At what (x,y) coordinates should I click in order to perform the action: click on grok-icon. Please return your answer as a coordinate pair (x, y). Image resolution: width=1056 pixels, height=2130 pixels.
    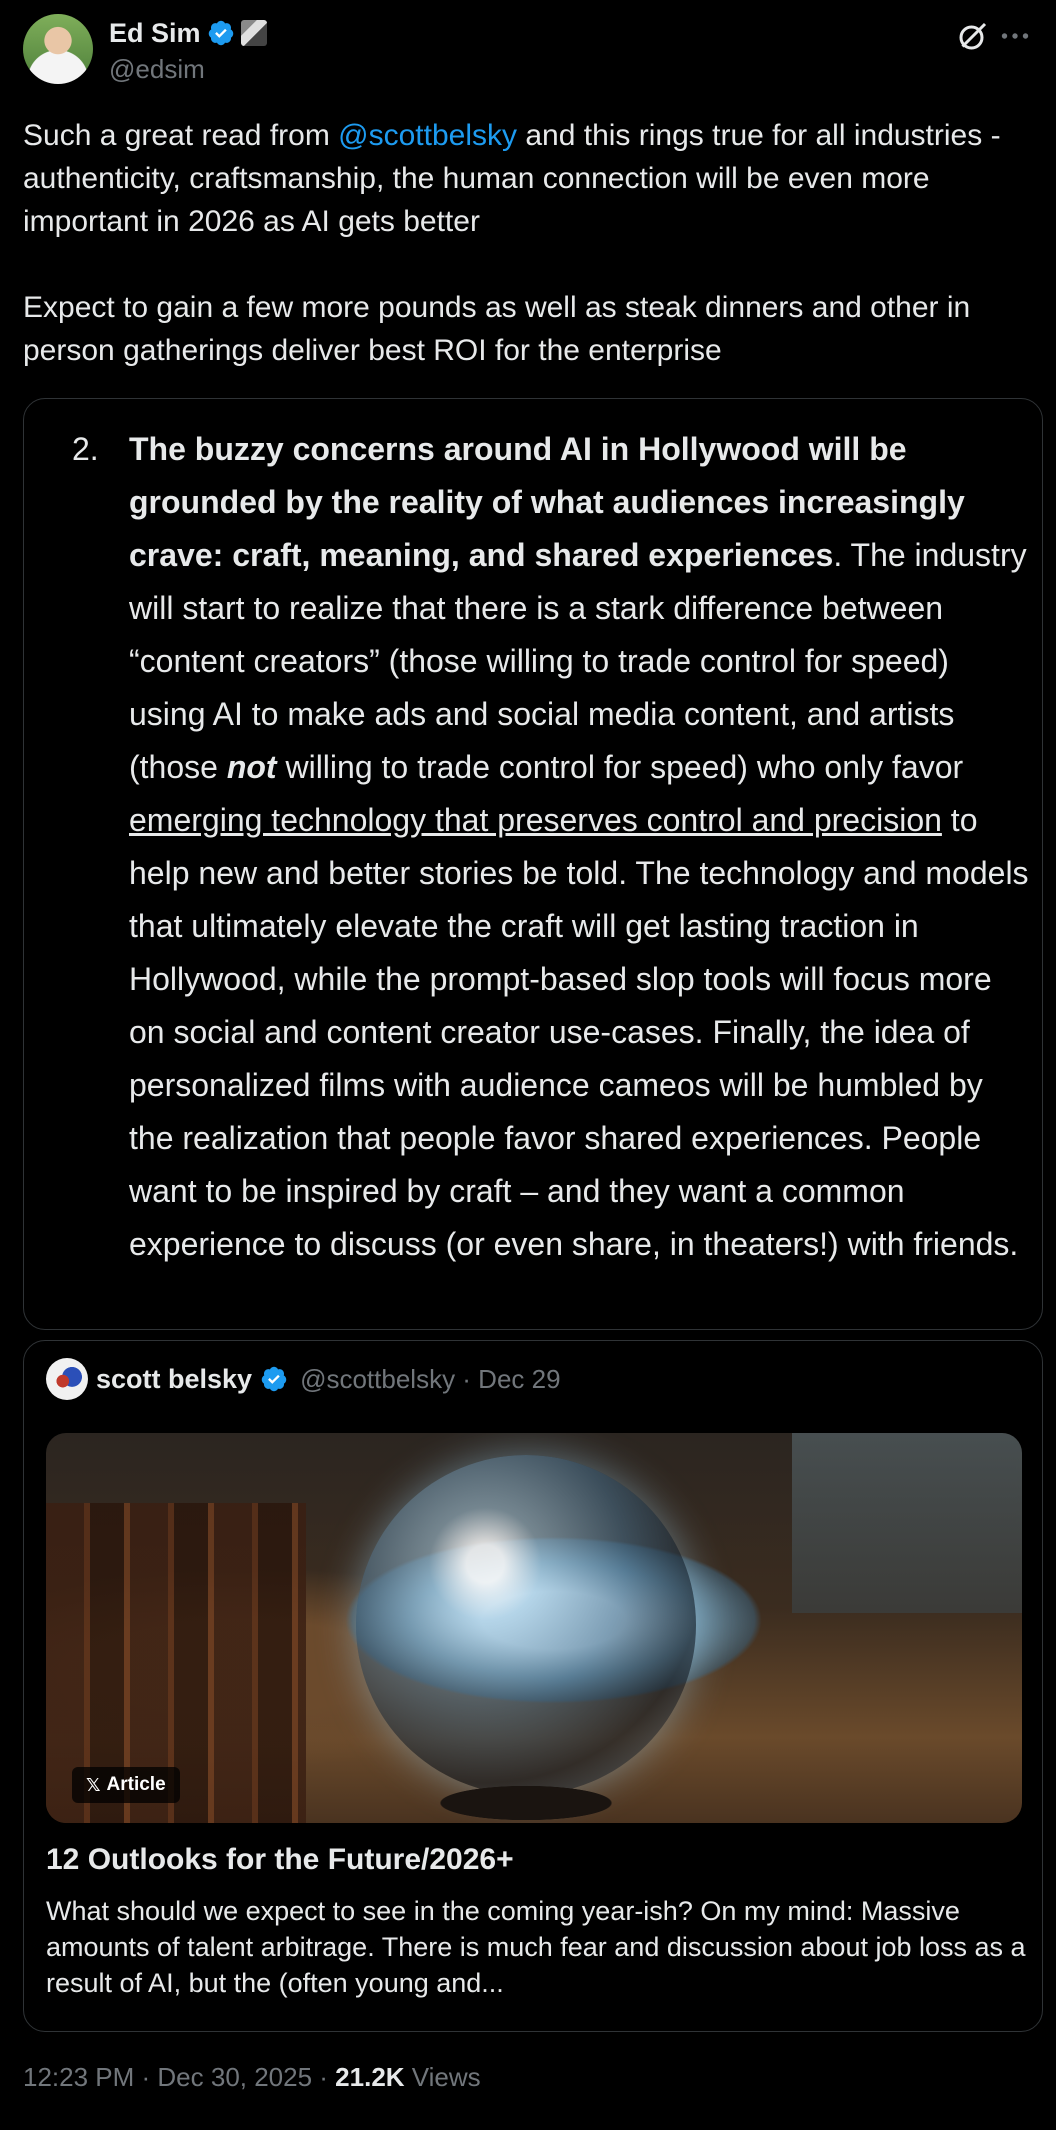
    Looking at the image, I should click on (973, 36).